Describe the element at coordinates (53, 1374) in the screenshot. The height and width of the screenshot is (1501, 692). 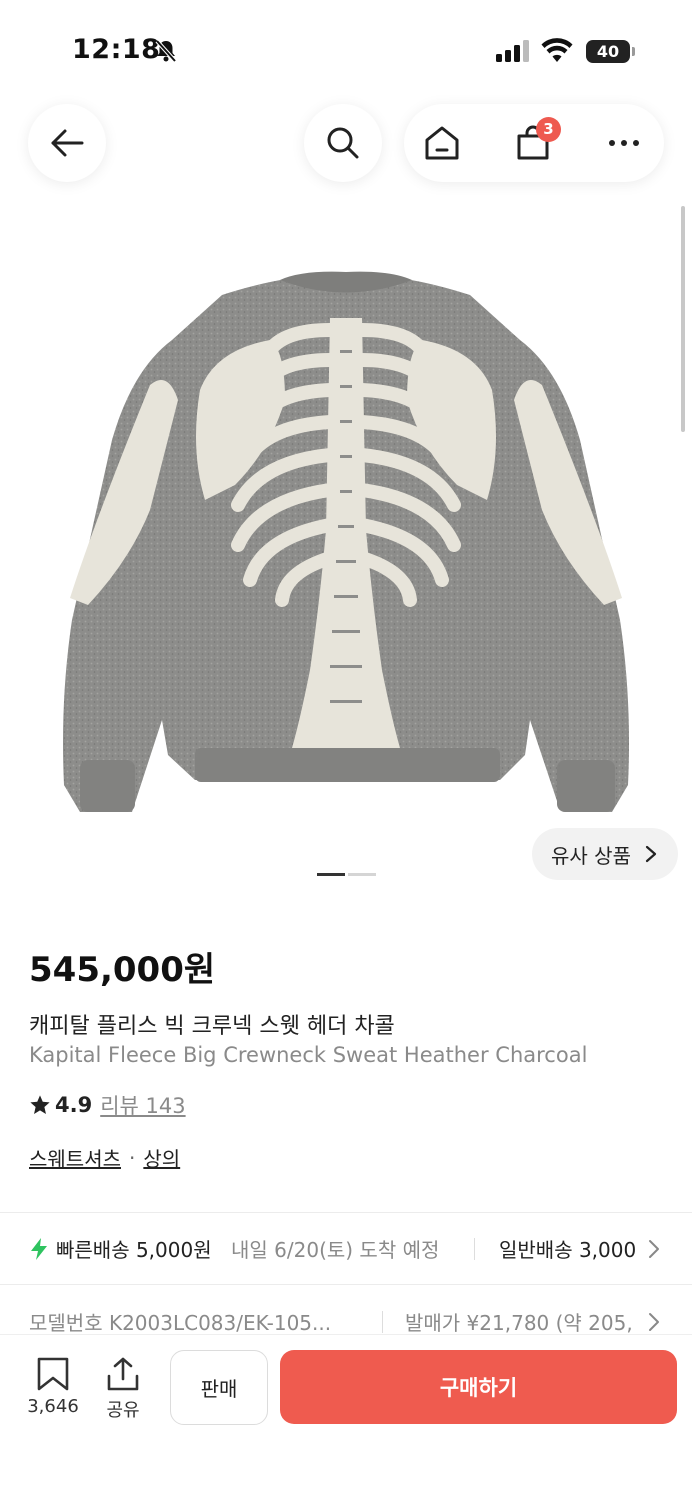
I see `bookmark-icon` at that location.